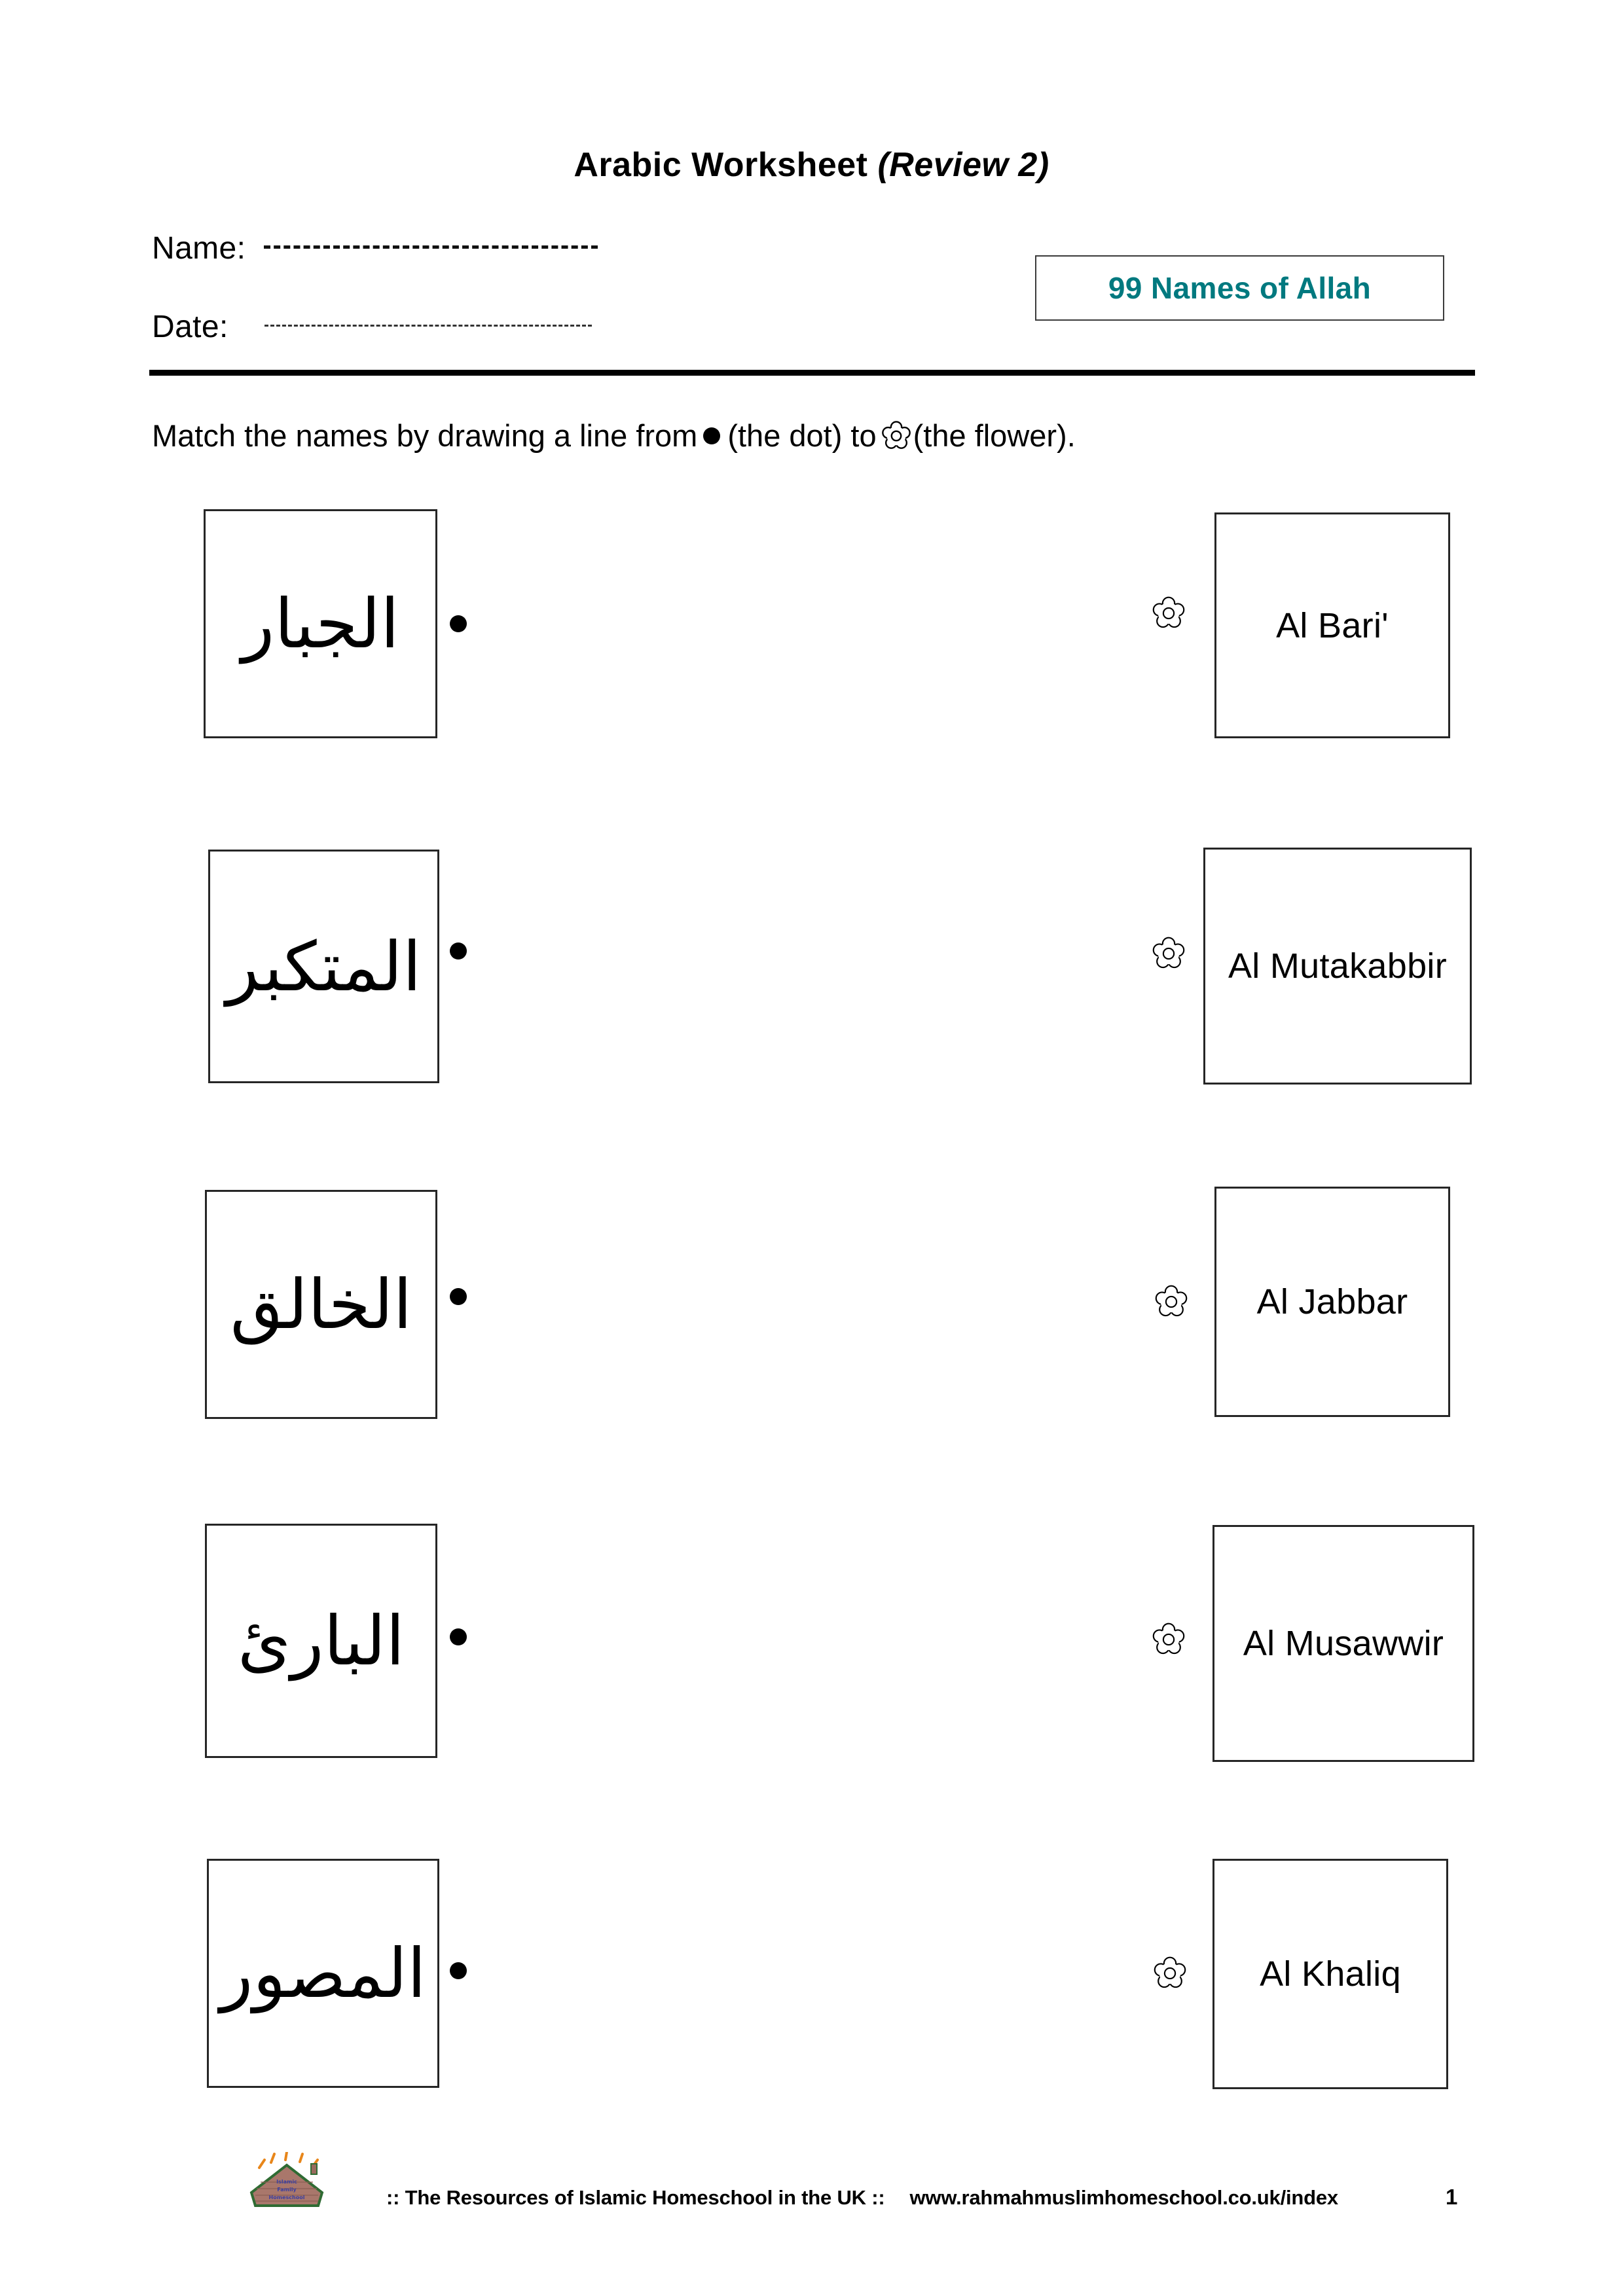  What do you see at coordinates (1124, 2197) in the screenshot?
I see `footer-url: www.rahmahmuslimhomeschool.co.uk/index` at bounding box center [1124, 2197].